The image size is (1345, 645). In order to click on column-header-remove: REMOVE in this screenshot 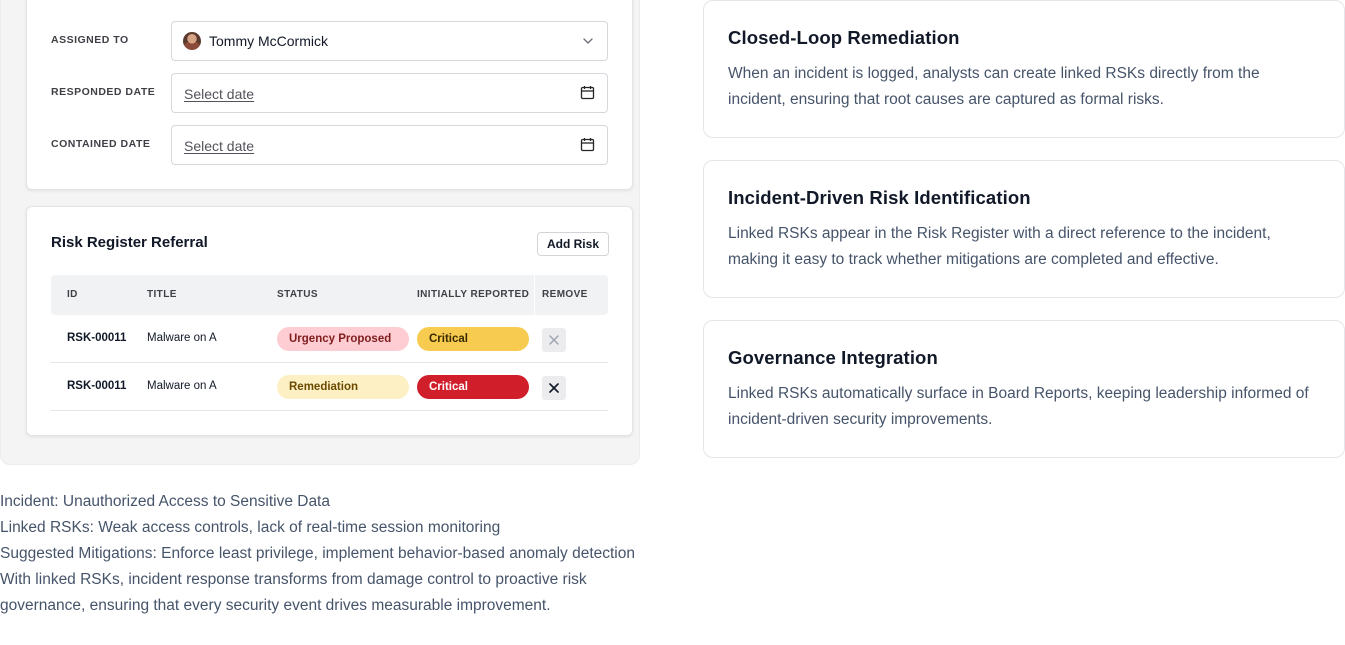, I will do `click(565, 294)`.